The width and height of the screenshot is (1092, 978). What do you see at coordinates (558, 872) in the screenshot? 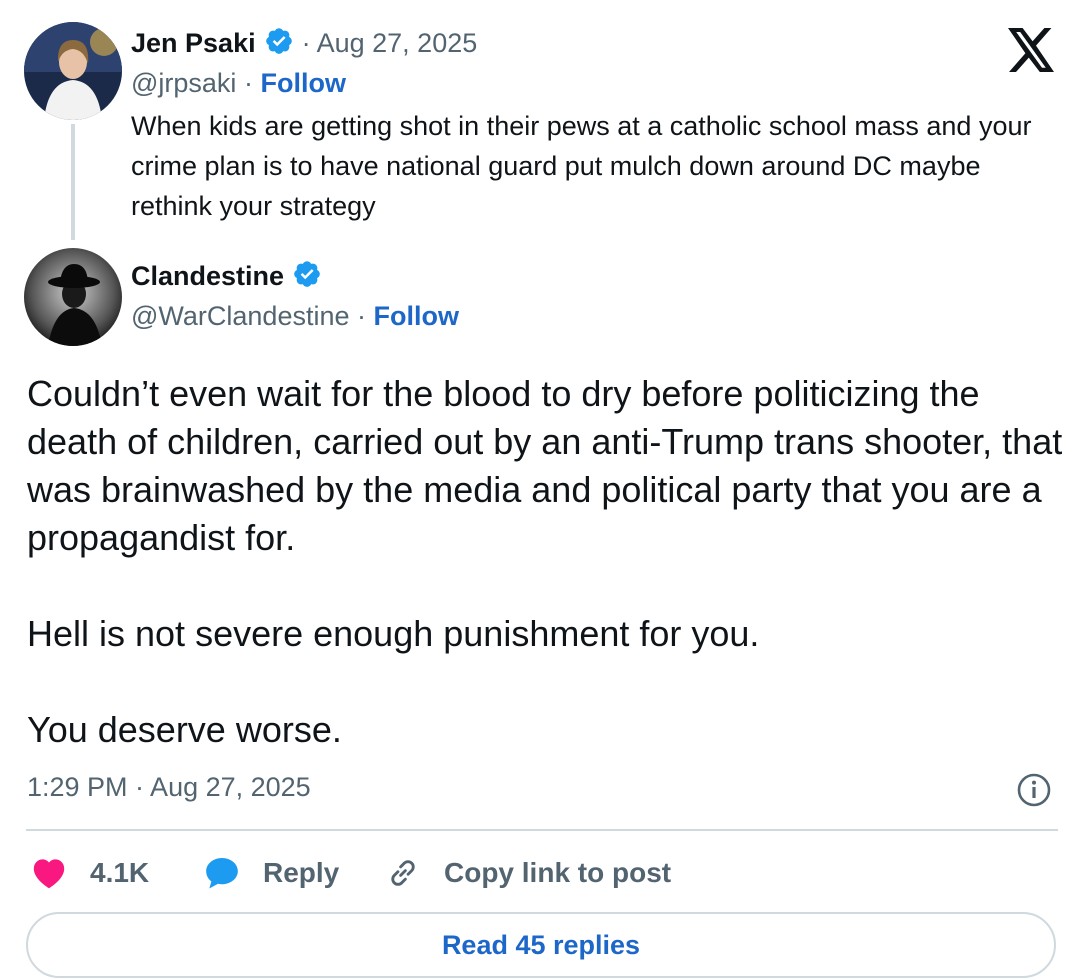
I see `copy-link-label: Copy link to post` at bounding box center [558, 872].